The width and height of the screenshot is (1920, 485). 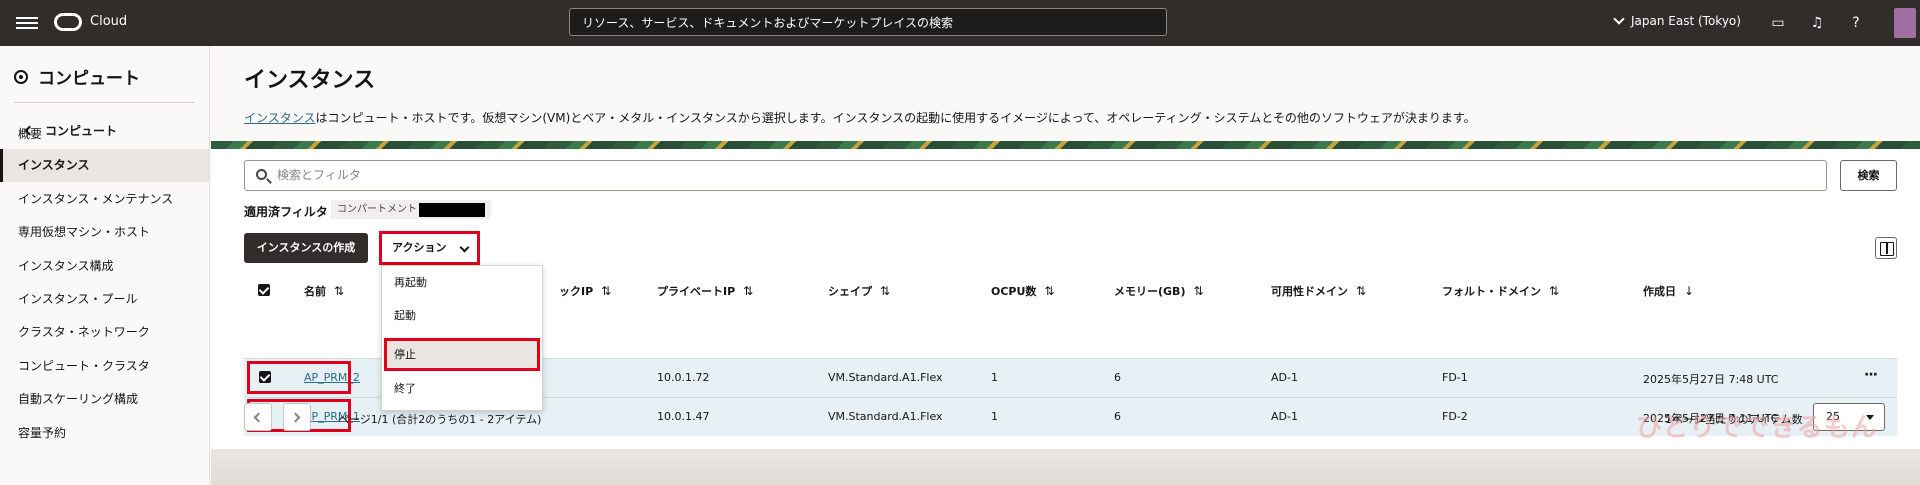 I want to click on column-header-label: 作成日, so click(x=1659, y=291).